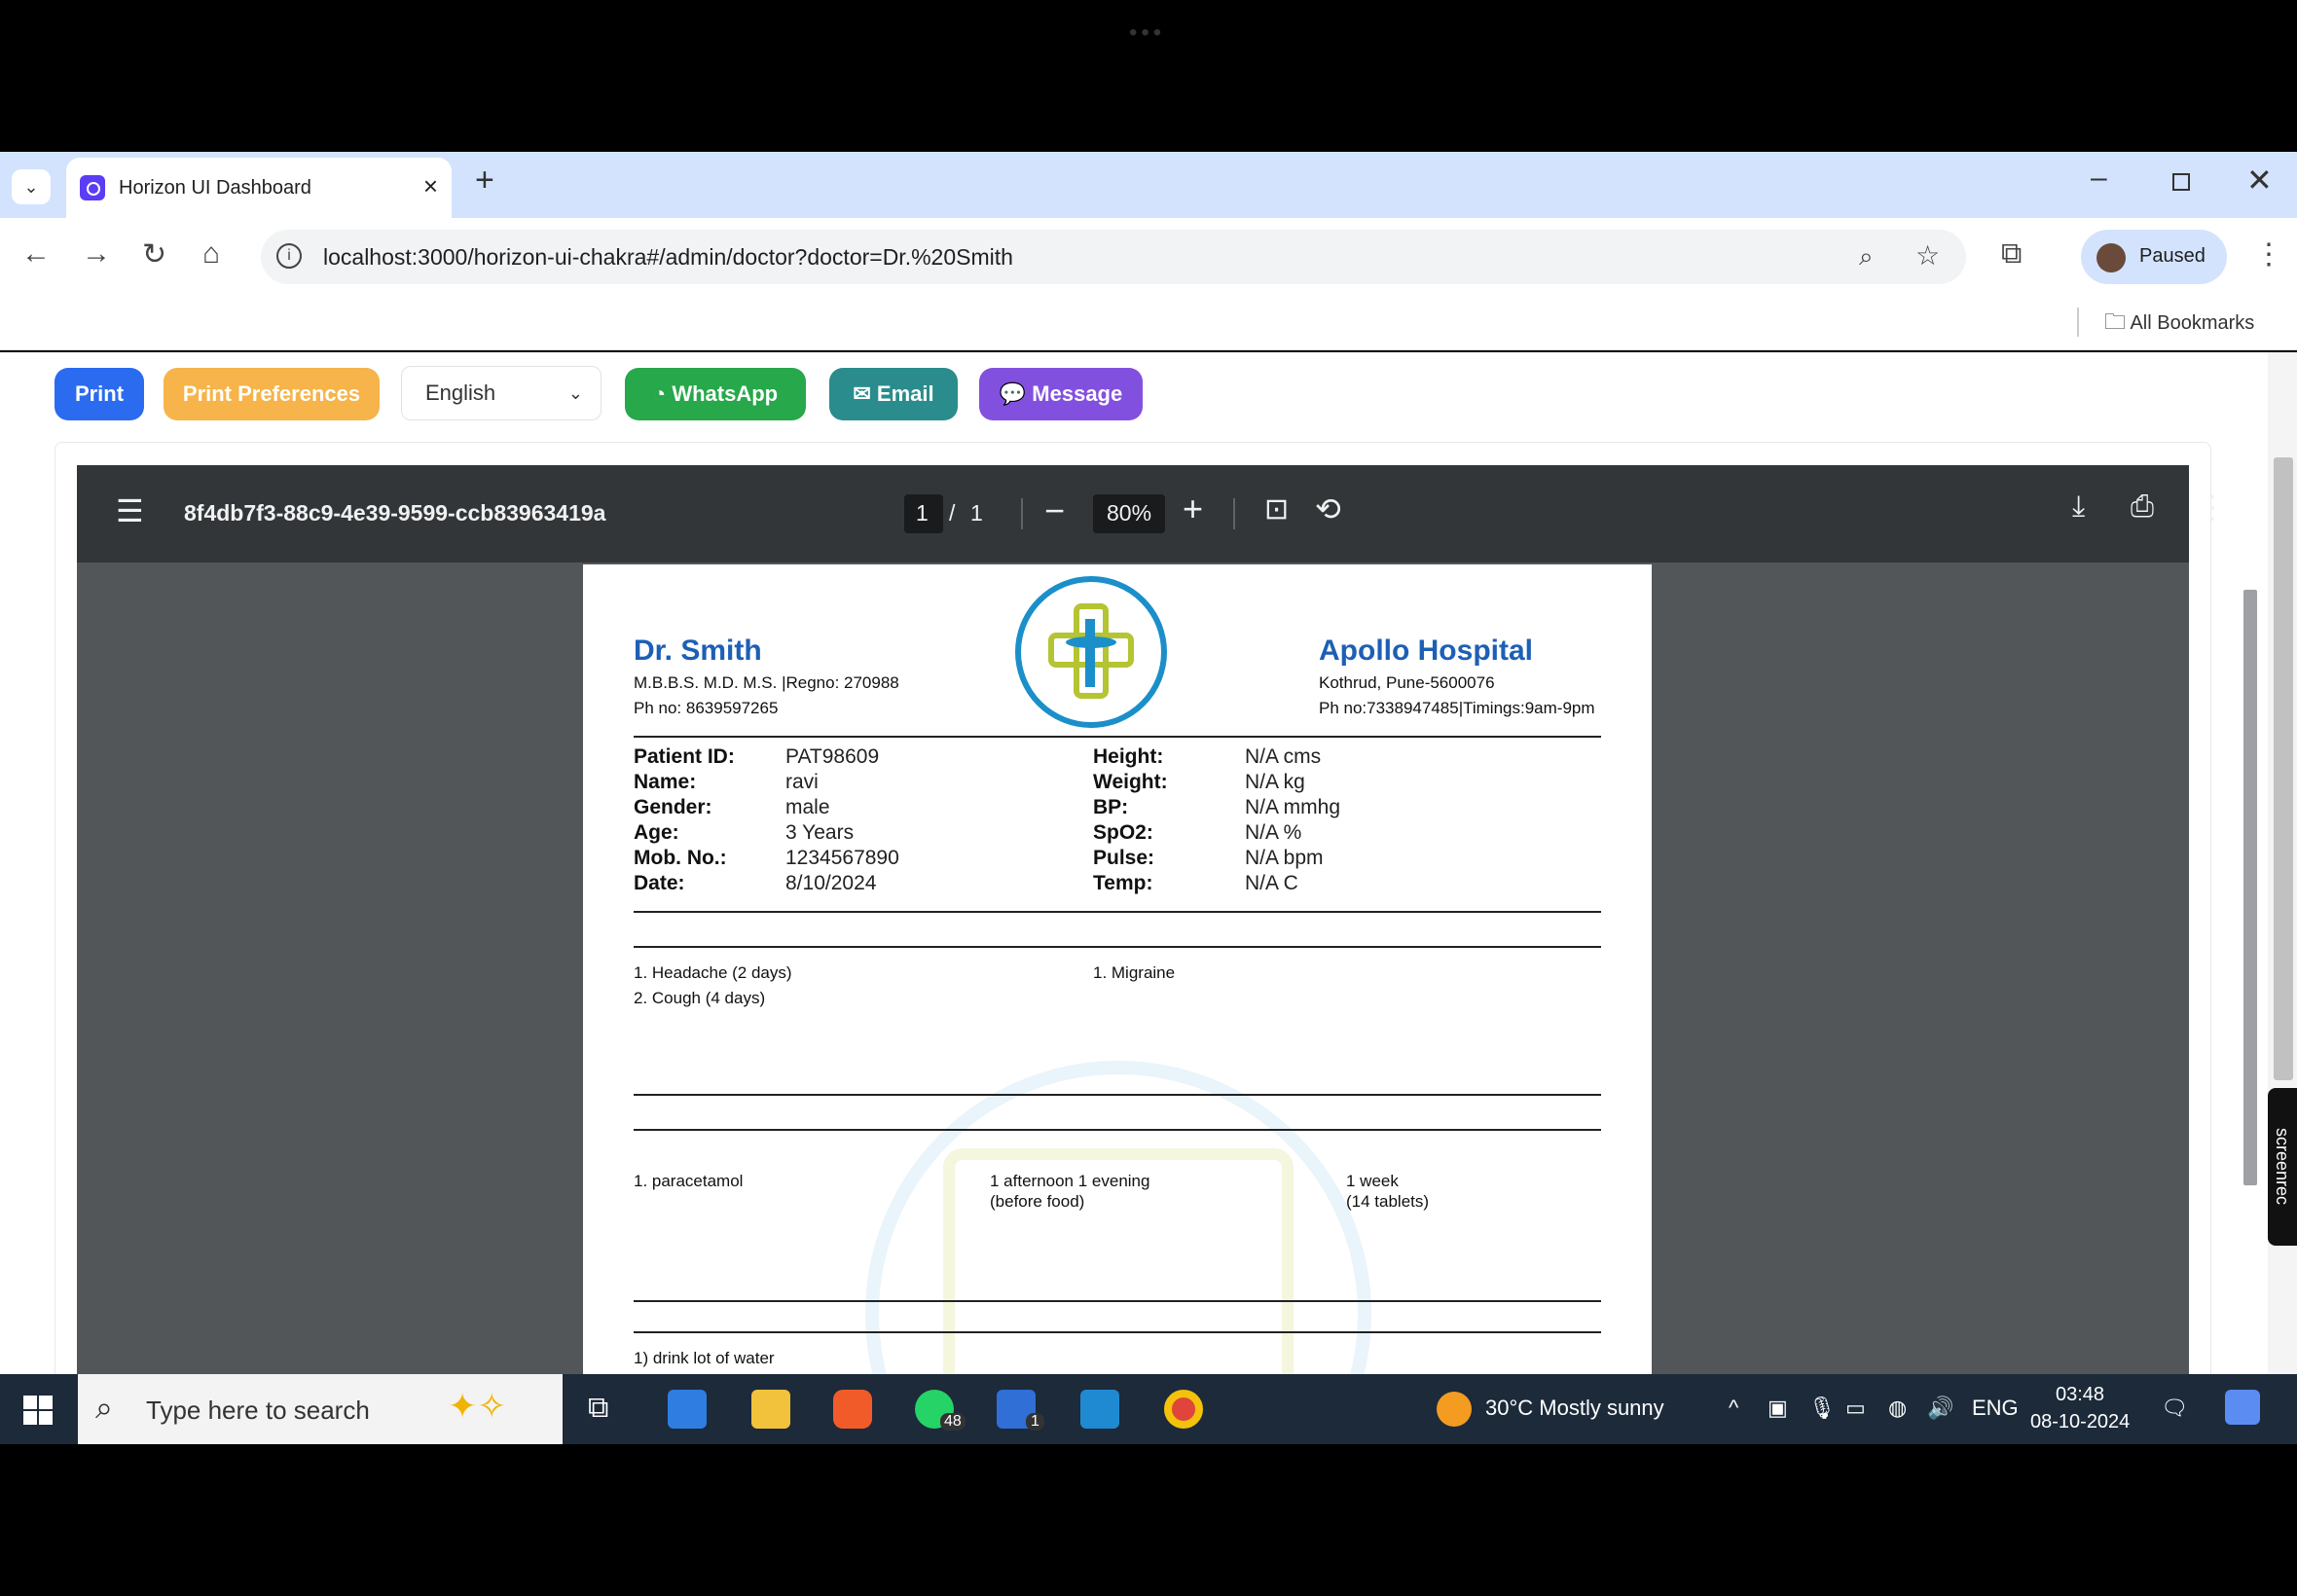  I want to click on print-preferences-button: Print Preferences, so click(272, 394).